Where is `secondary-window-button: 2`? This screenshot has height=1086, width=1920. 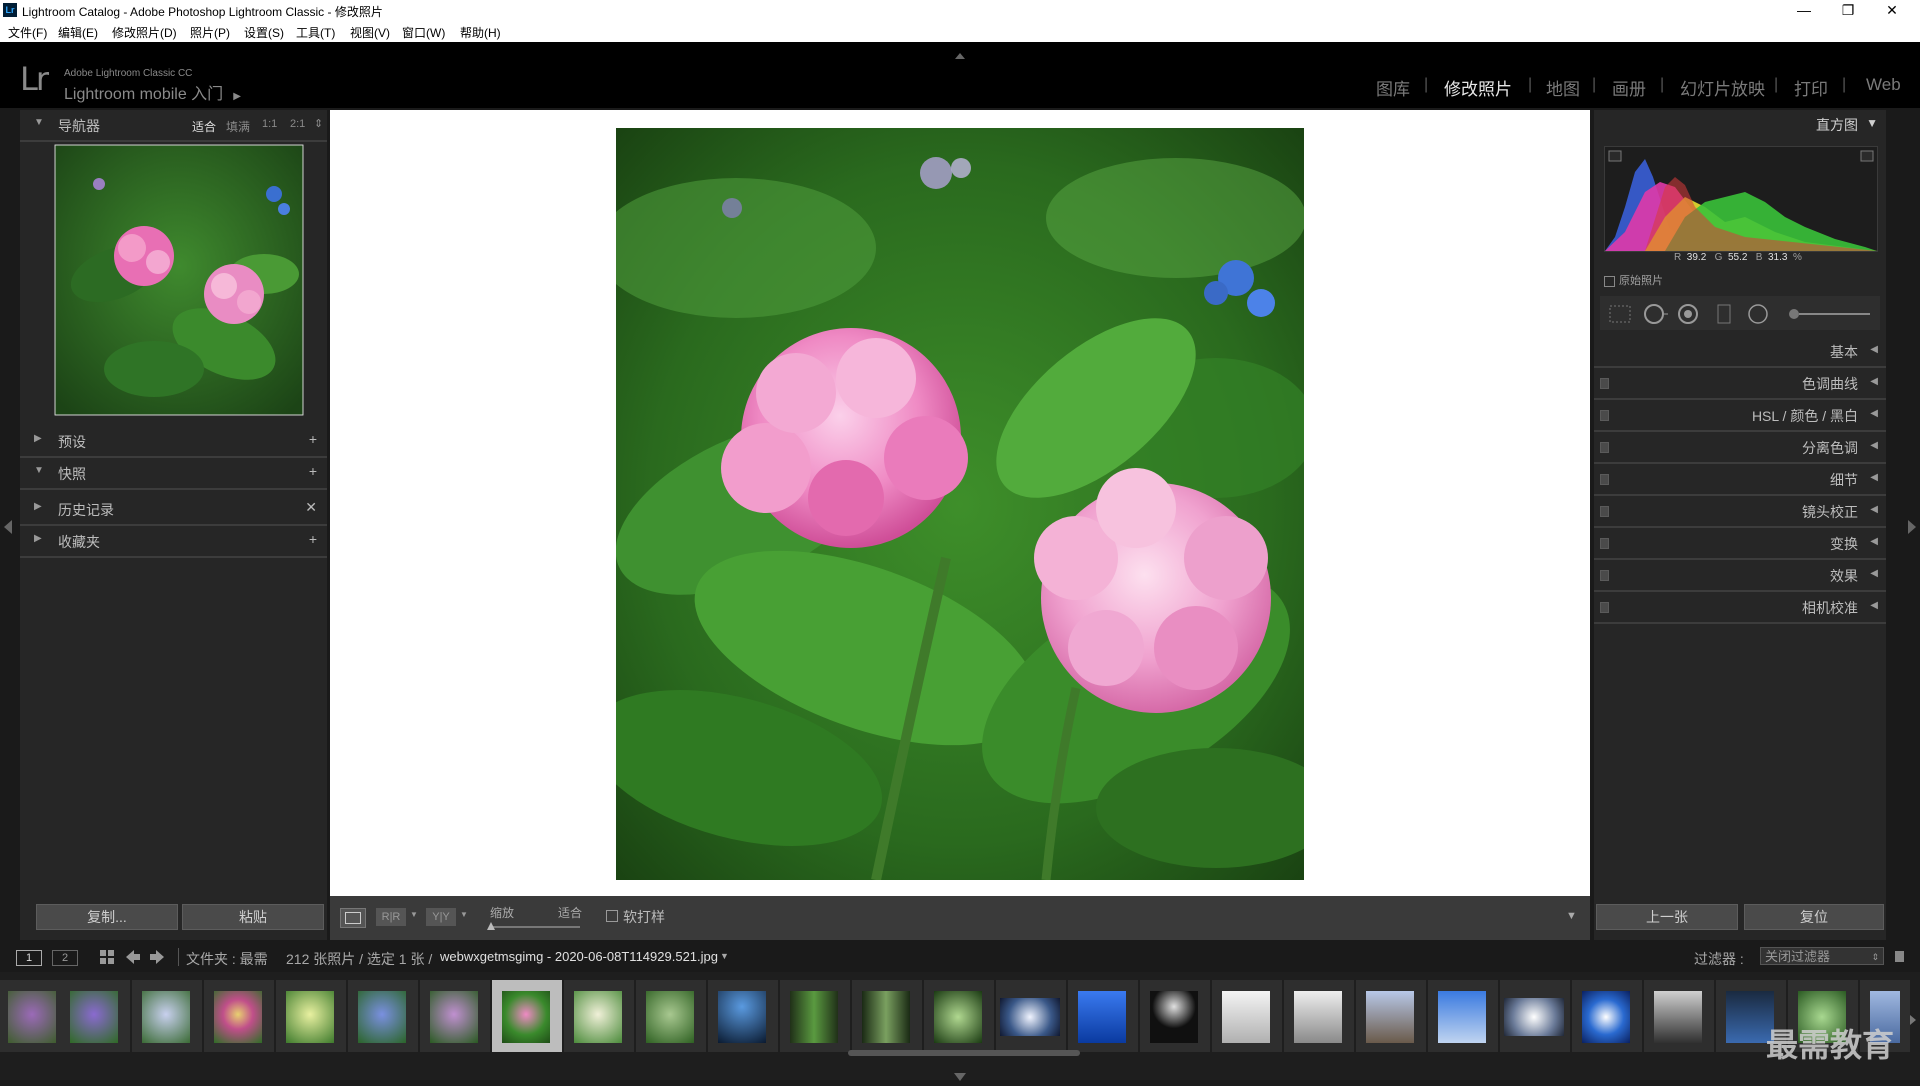
secondary-window-button: 2 is located at coordinates (65, 958).